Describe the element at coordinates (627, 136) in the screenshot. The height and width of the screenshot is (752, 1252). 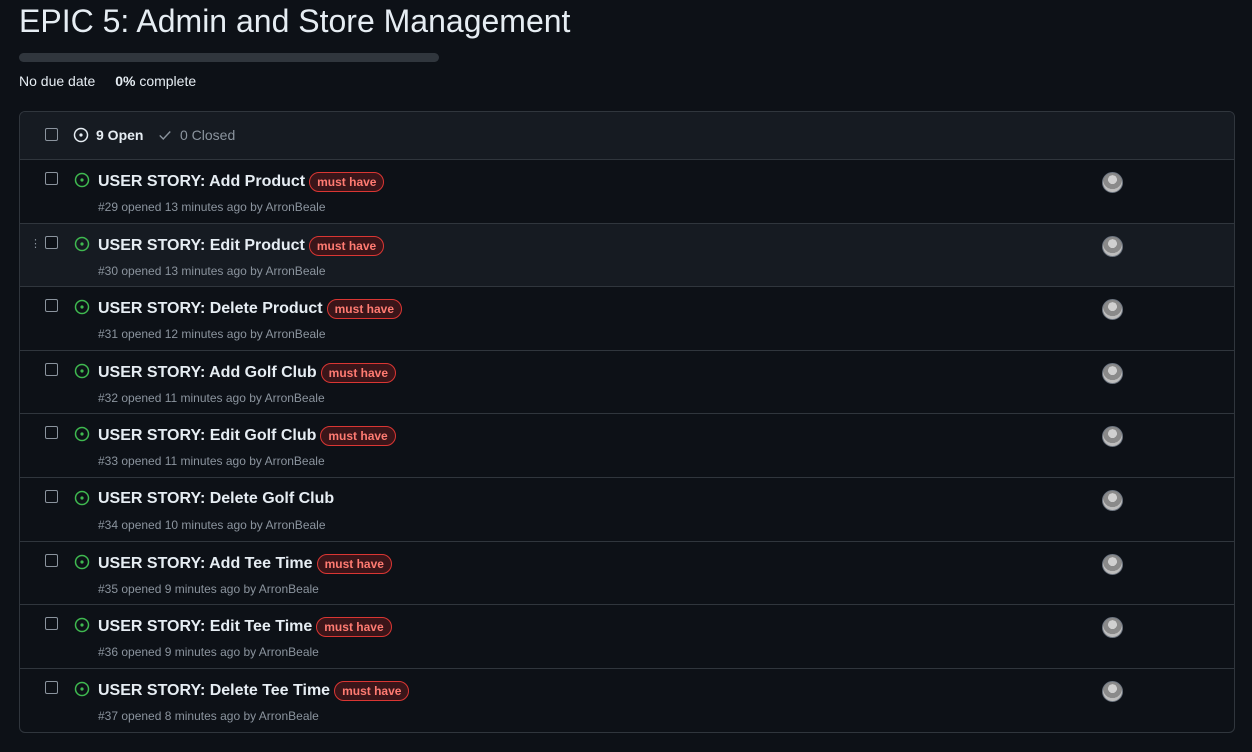
I see `issues-list-header: 9 Open 0 Closed` at that location.